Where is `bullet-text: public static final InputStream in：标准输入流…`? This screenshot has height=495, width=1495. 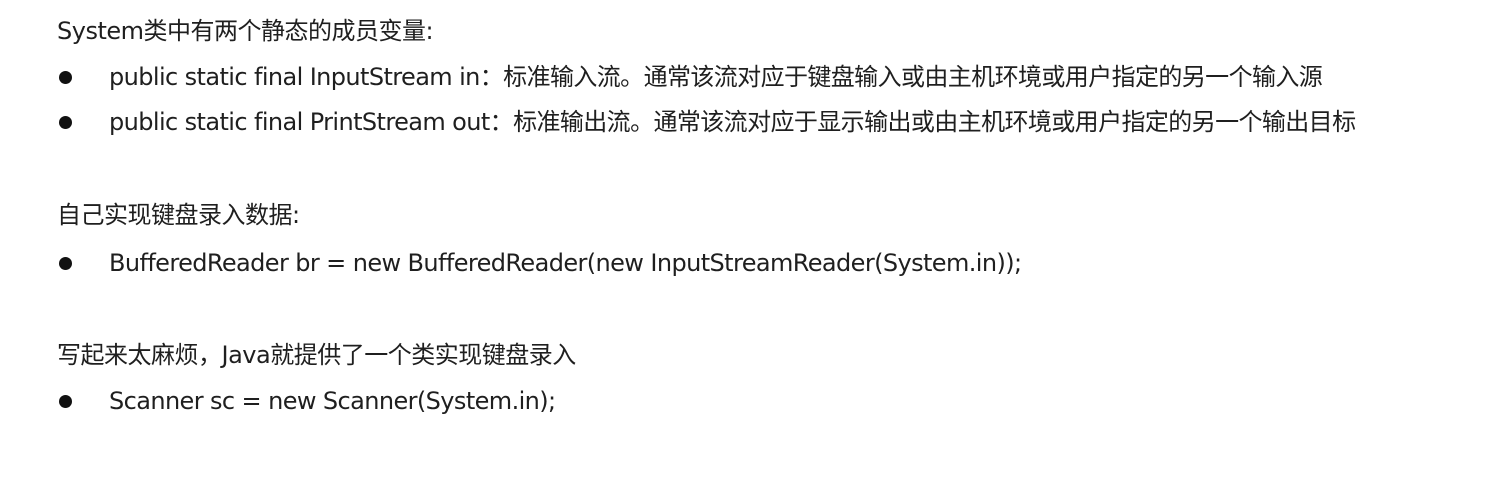 bullet-text: public static final InputStream in：标准输入流… is located at coordinates (716, 77).